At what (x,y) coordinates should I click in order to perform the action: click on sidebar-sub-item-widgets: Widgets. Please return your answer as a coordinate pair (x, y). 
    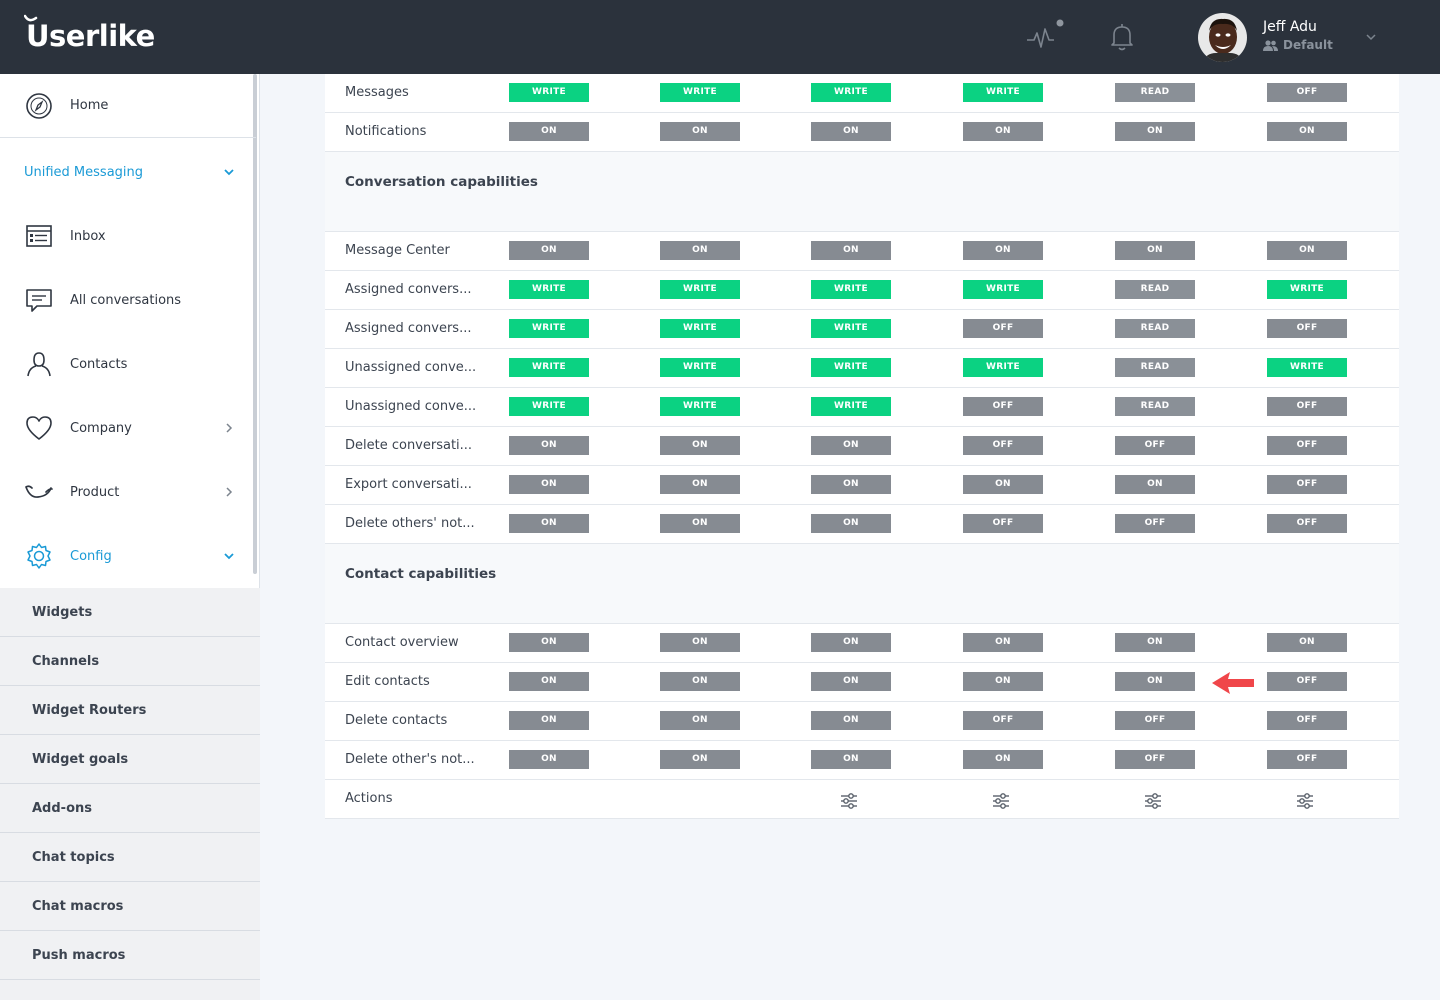
    Looking at the image, I should click on (130, 612).